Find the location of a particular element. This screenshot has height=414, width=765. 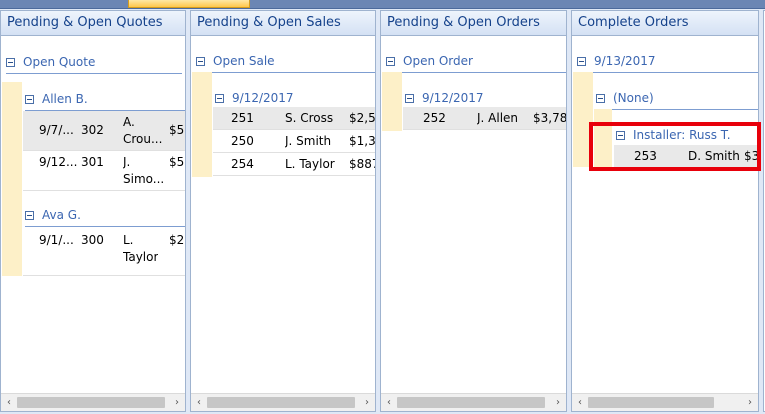

table-row: 252 J. Allen $3,78 is located at coordinates (484, 118).